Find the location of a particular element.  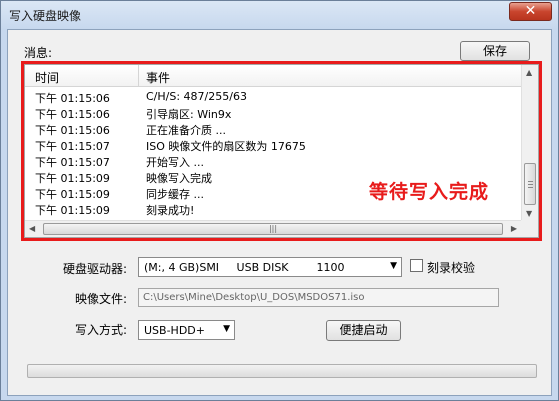

verify-checkbox is located at coordinates (416, 265).